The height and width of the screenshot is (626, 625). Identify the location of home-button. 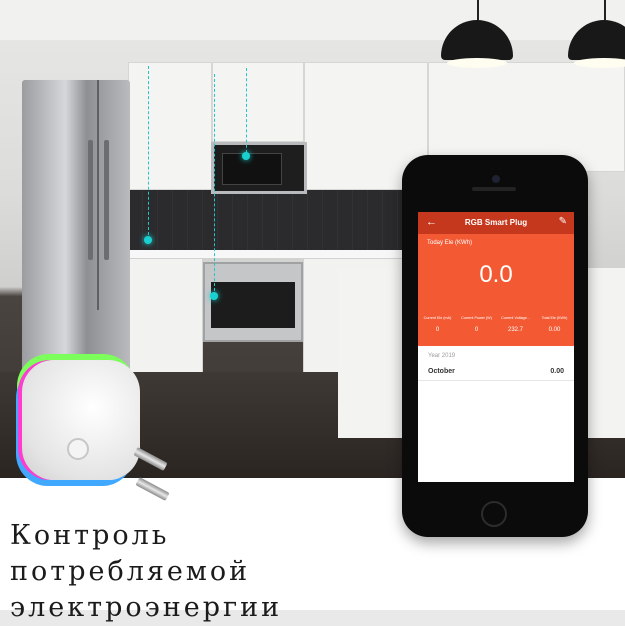
(494, 514).